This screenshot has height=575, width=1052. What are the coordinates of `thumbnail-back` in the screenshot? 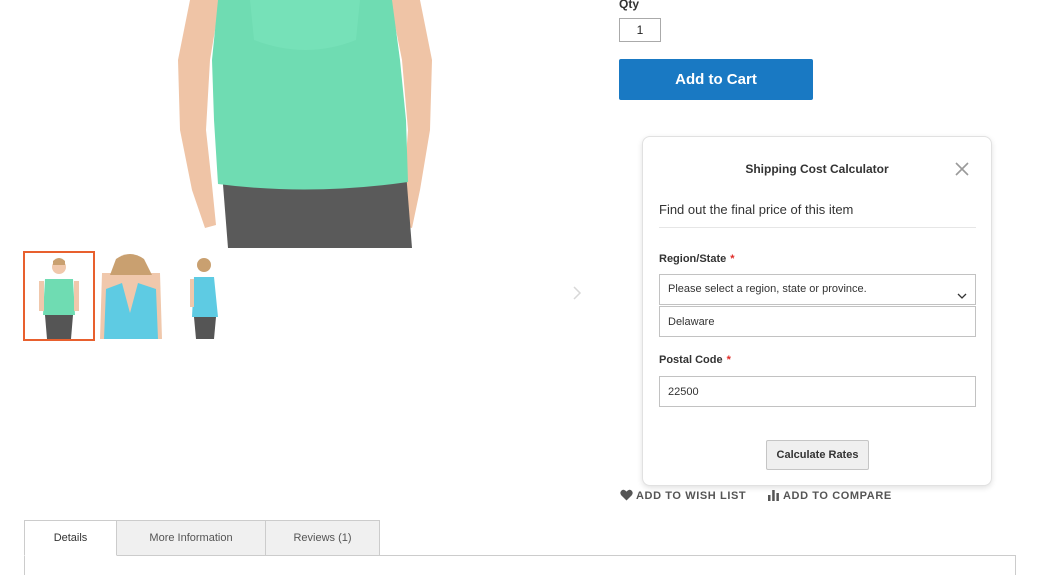 It's located at (130, 296).